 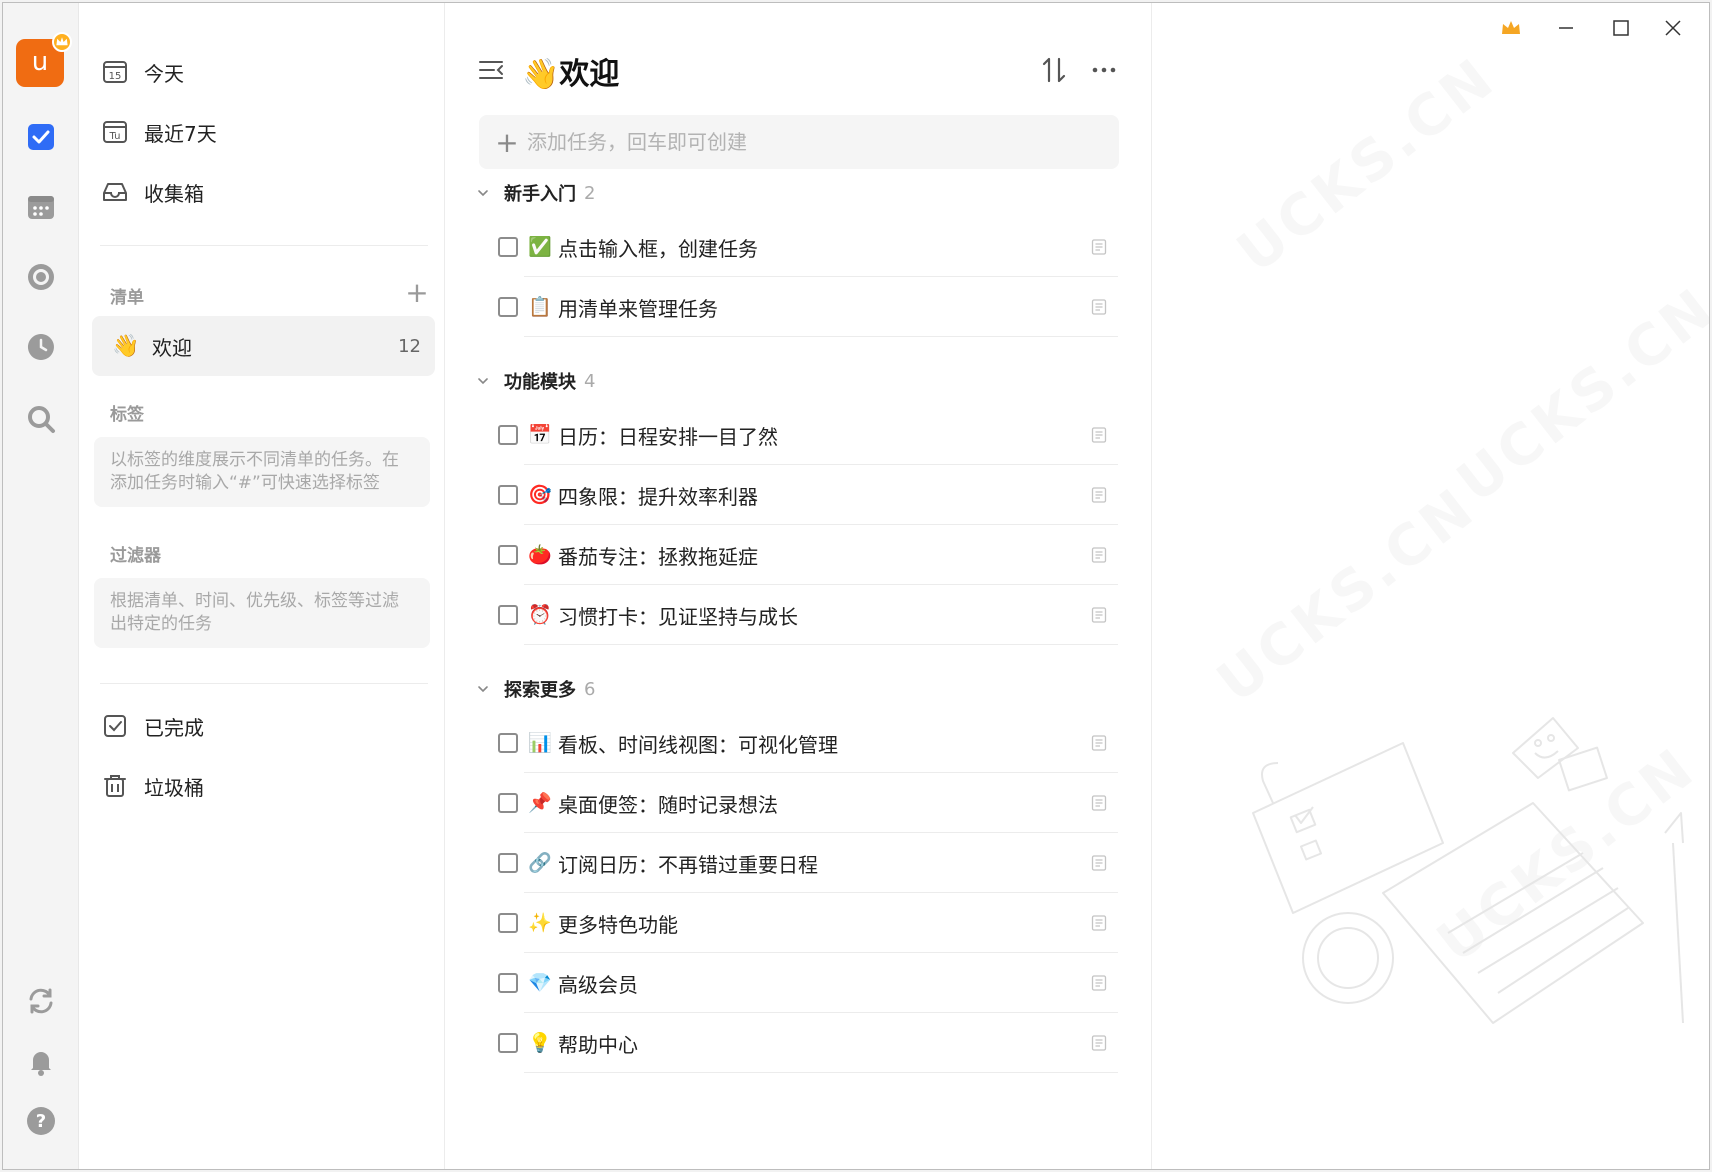 What do you see at coordinates (688, 864) in the screenshot?
I see `task-title: 订阅日历：不再错过重要日程` at bounding box center [688, 864].